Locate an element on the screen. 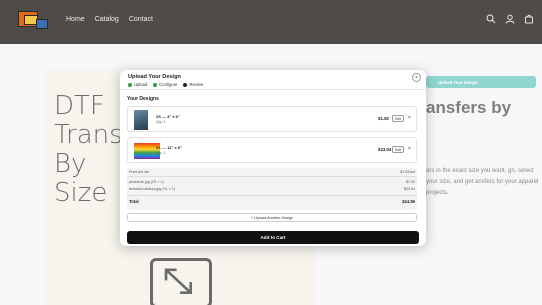  step-upload: Upload is located at coordinates (137, 84).